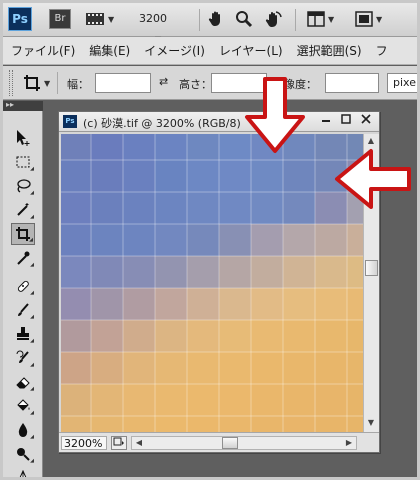  I want to click on tool-preset-picker: ▼, so click(36, 83).